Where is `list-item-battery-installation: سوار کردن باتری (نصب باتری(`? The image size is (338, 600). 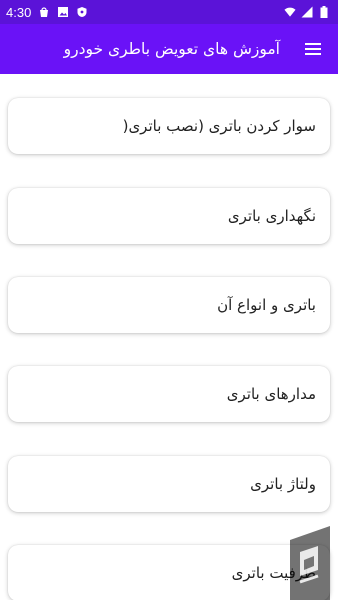 list-item-battery-installation: سوار کردن باتری (نصب باتری( is located at coordinates (169, 126).